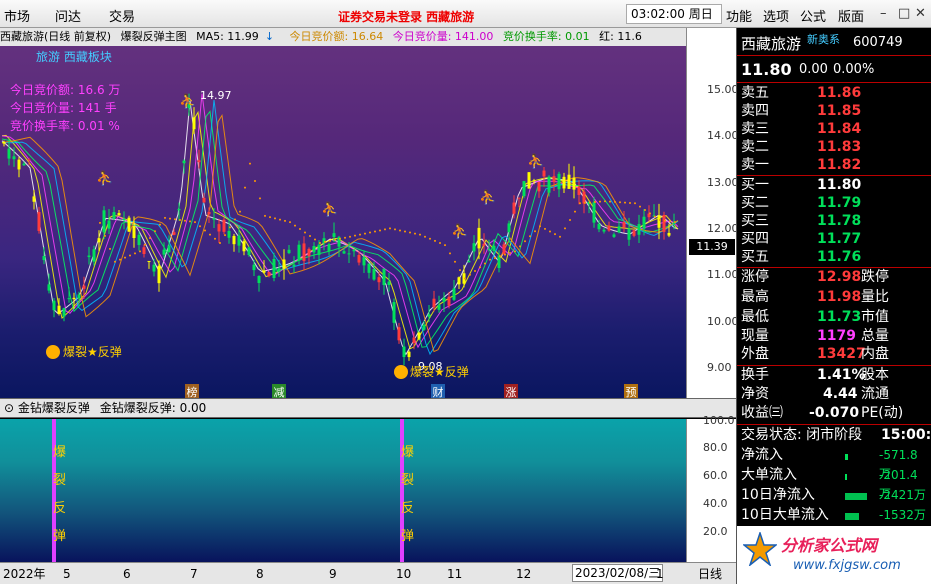  Describe the element at coordinates (835, 147) in the screenshot. I see `ask-row: 卖二 11.83` at that location.